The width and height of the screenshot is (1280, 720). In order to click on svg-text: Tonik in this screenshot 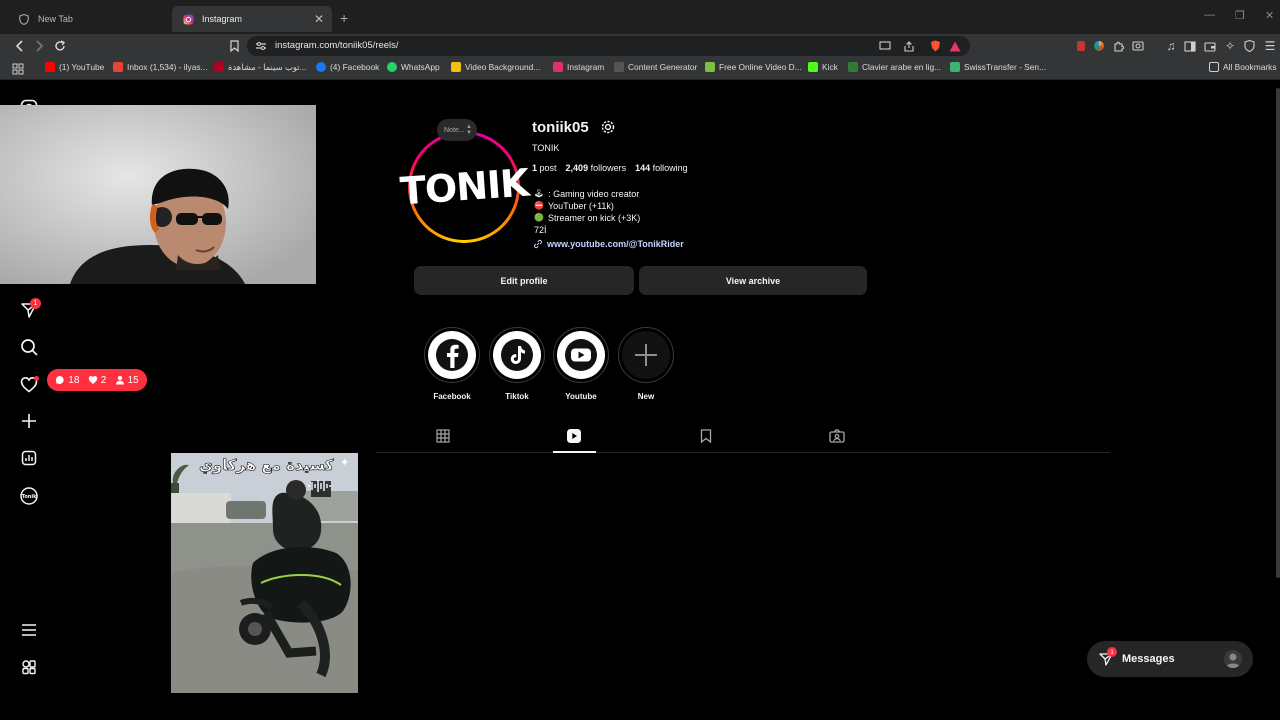, I will do `click(29, 497)`.